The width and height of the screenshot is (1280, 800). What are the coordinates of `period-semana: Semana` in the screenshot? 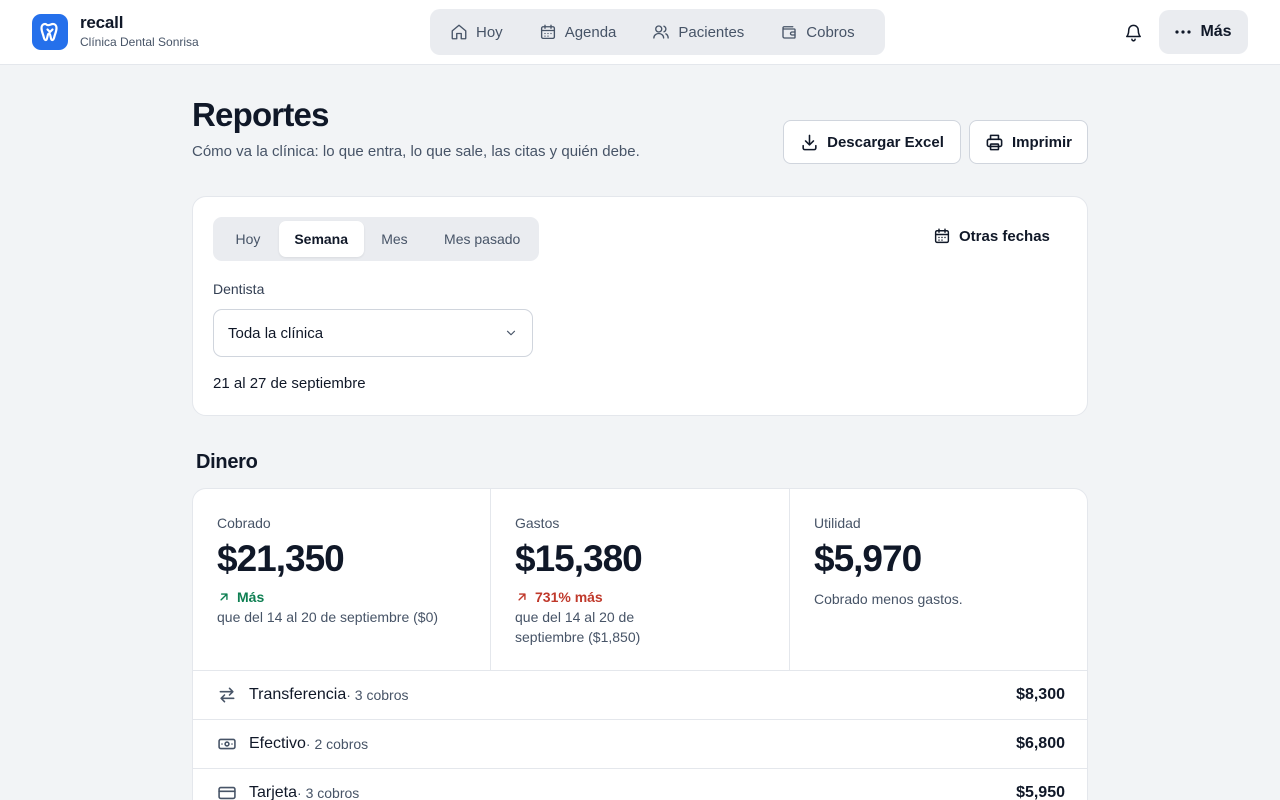 It's located at (321, 239).